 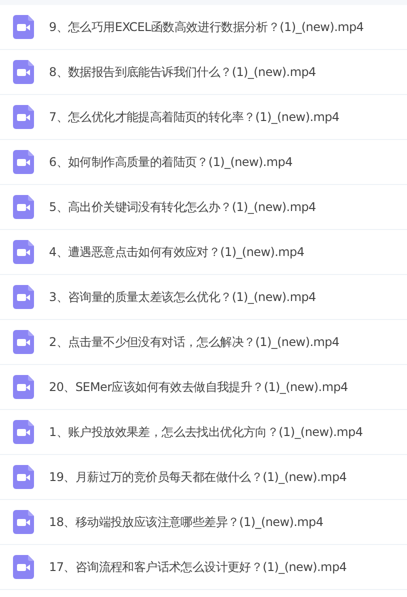 I want to click on file-name: 7、怎么优化才能提高着陆页的转化率？(1)_(new).mp4, so click(x=194, y=117).